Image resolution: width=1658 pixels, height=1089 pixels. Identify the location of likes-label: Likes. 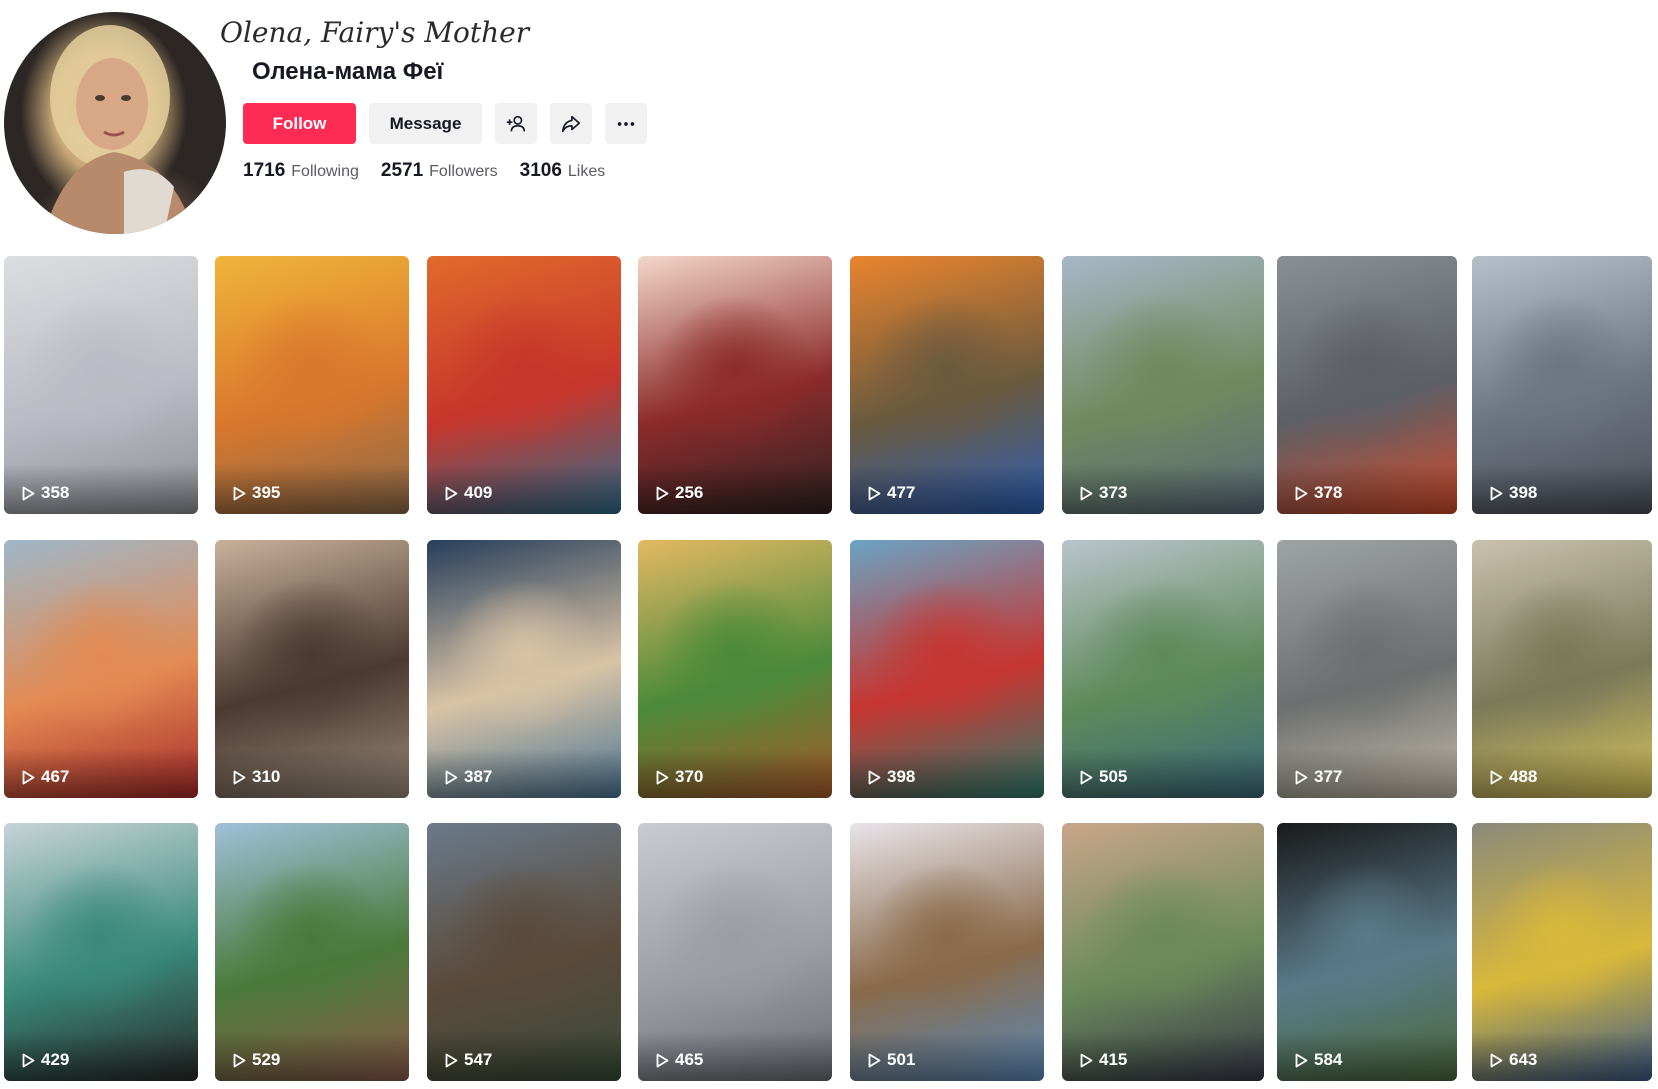
(586, 171).